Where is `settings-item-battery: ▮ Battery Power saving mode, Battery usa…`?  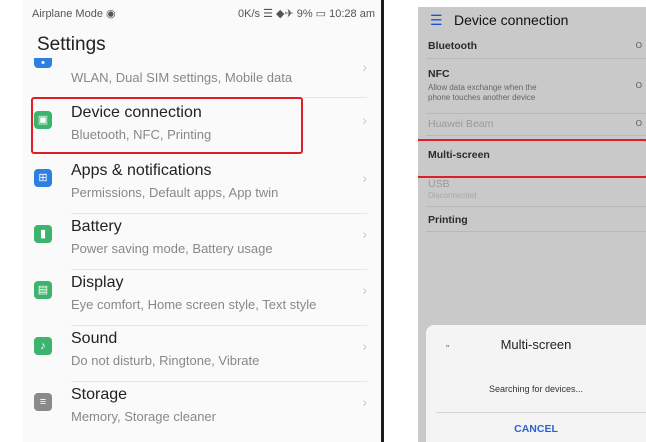 settings-item-battery: ▮ Battery Power saving mode, Battery usa… is located at coordinates (202, 242).